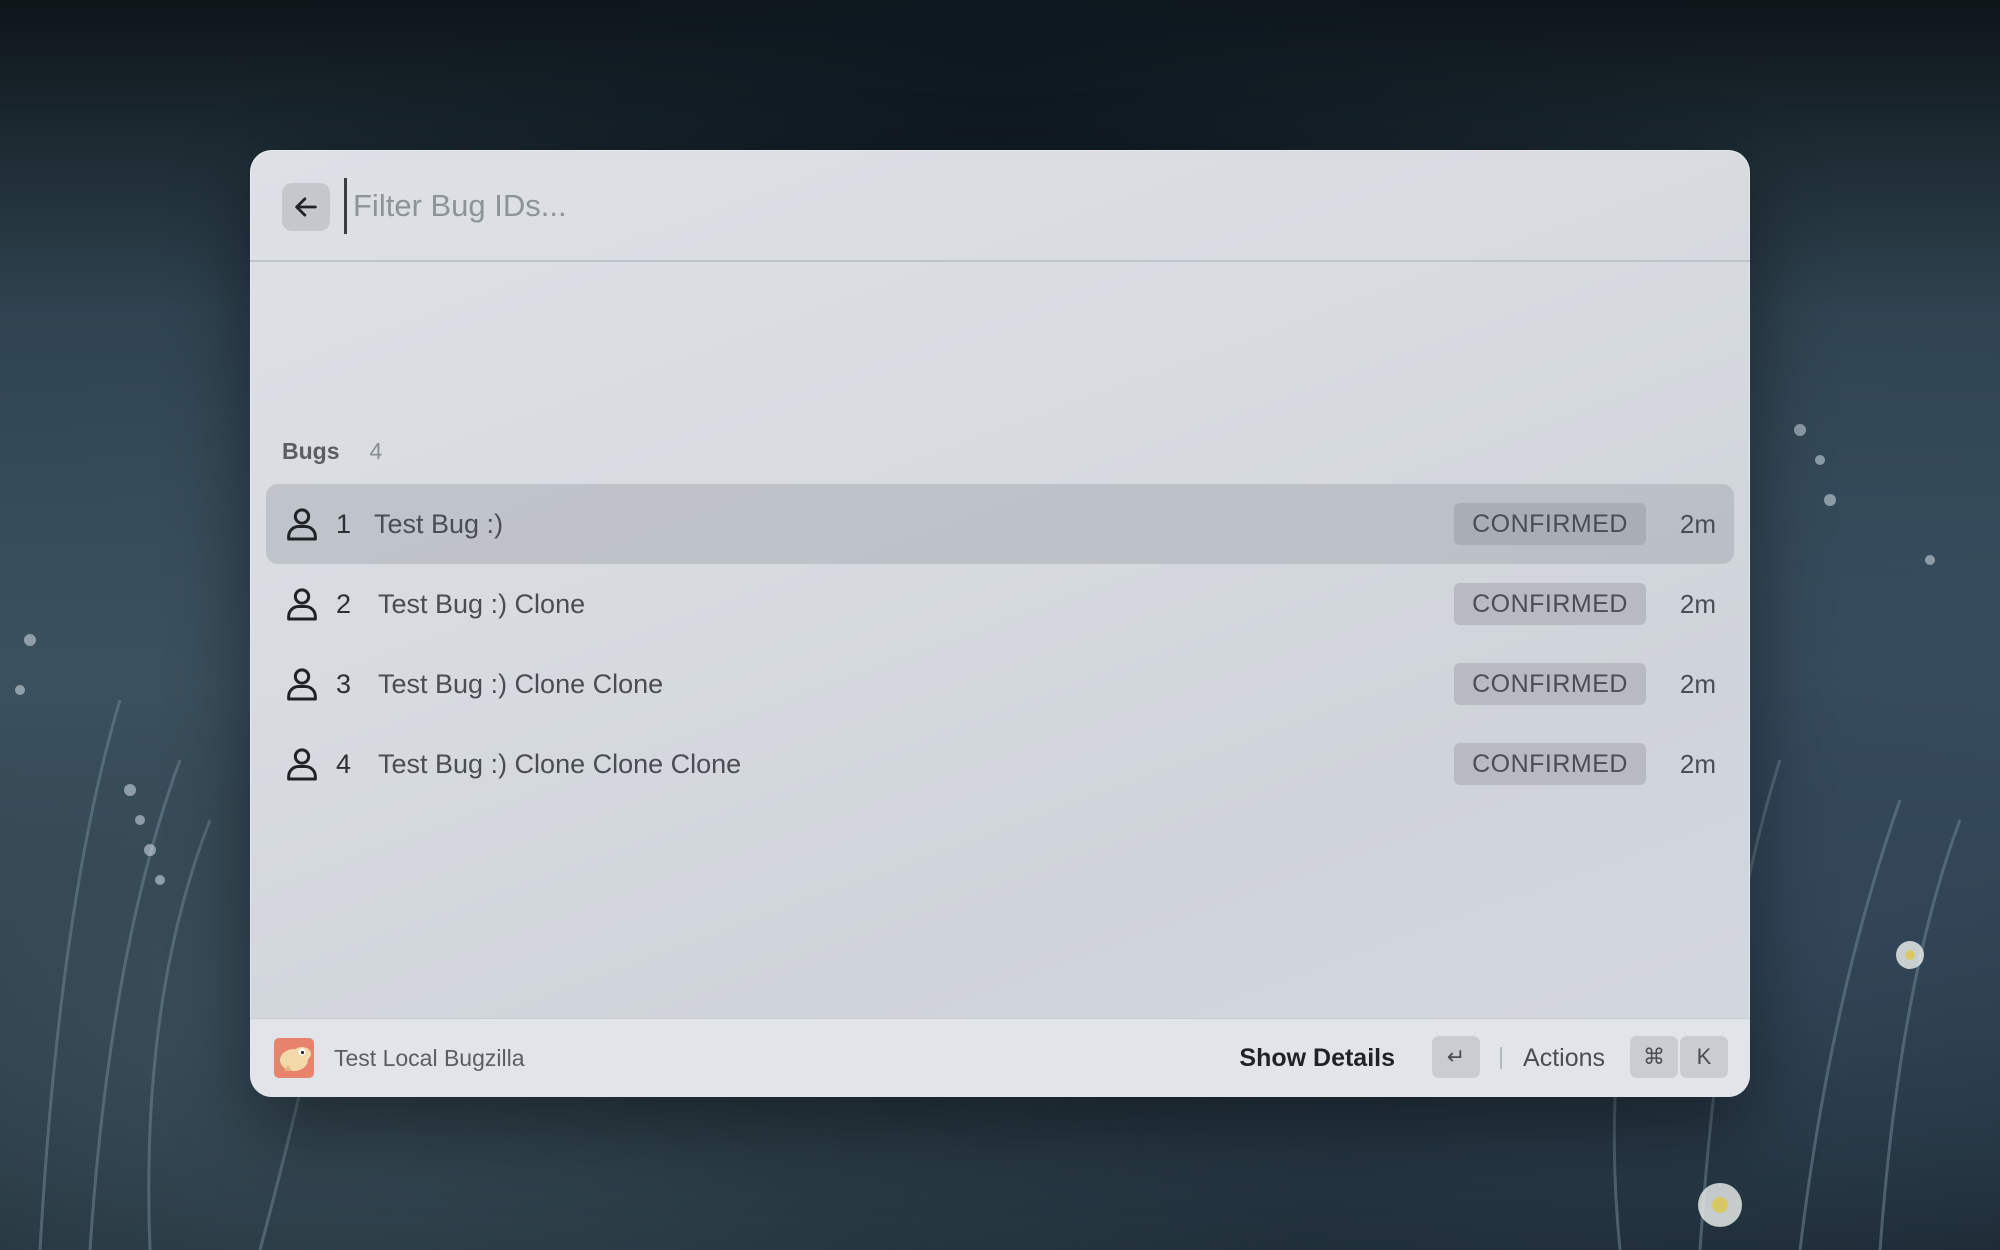  Describe the element at coordinates (1654, 1057) in the screenshot. I see `command-key-icon: ⌘` at that location.